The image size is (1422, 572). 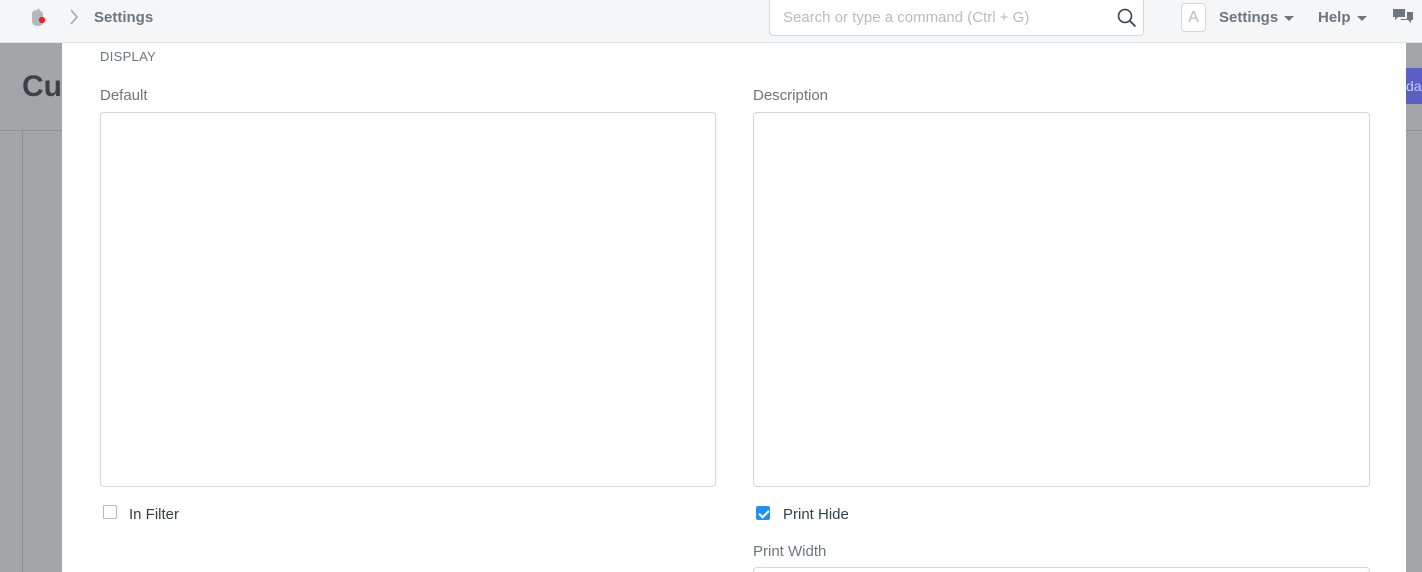 I want to click on in-filter-label: In Filter, so click(x=154, y=514).